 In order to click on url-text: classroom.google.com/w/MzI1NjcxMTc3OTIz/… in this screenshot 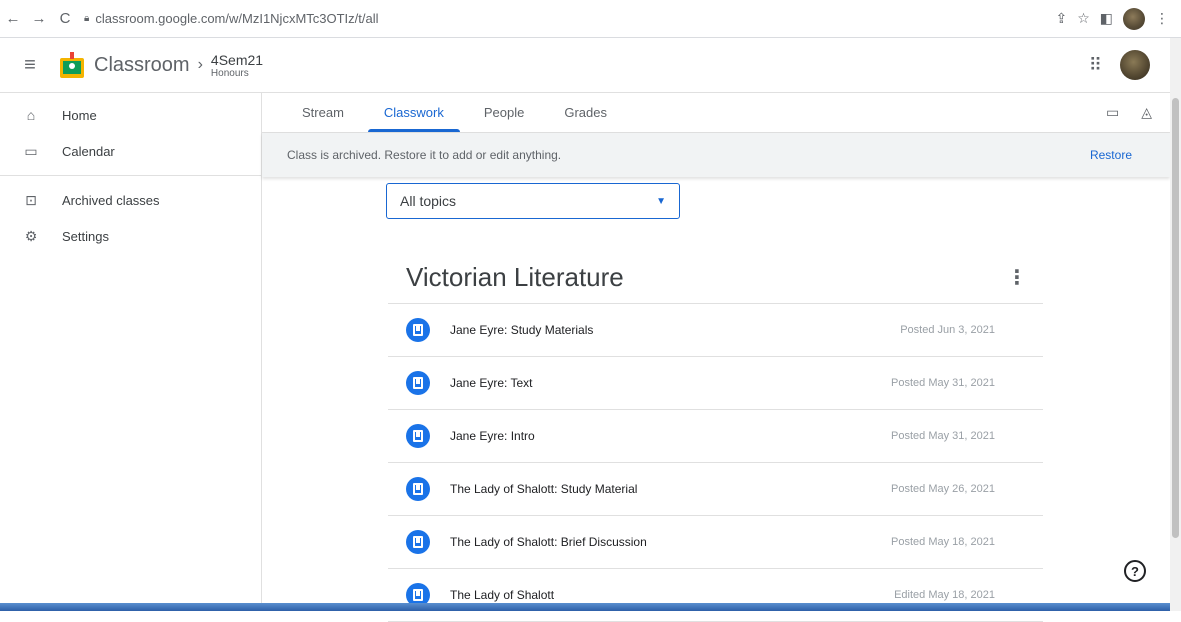, I will do `click(237, 18)`.